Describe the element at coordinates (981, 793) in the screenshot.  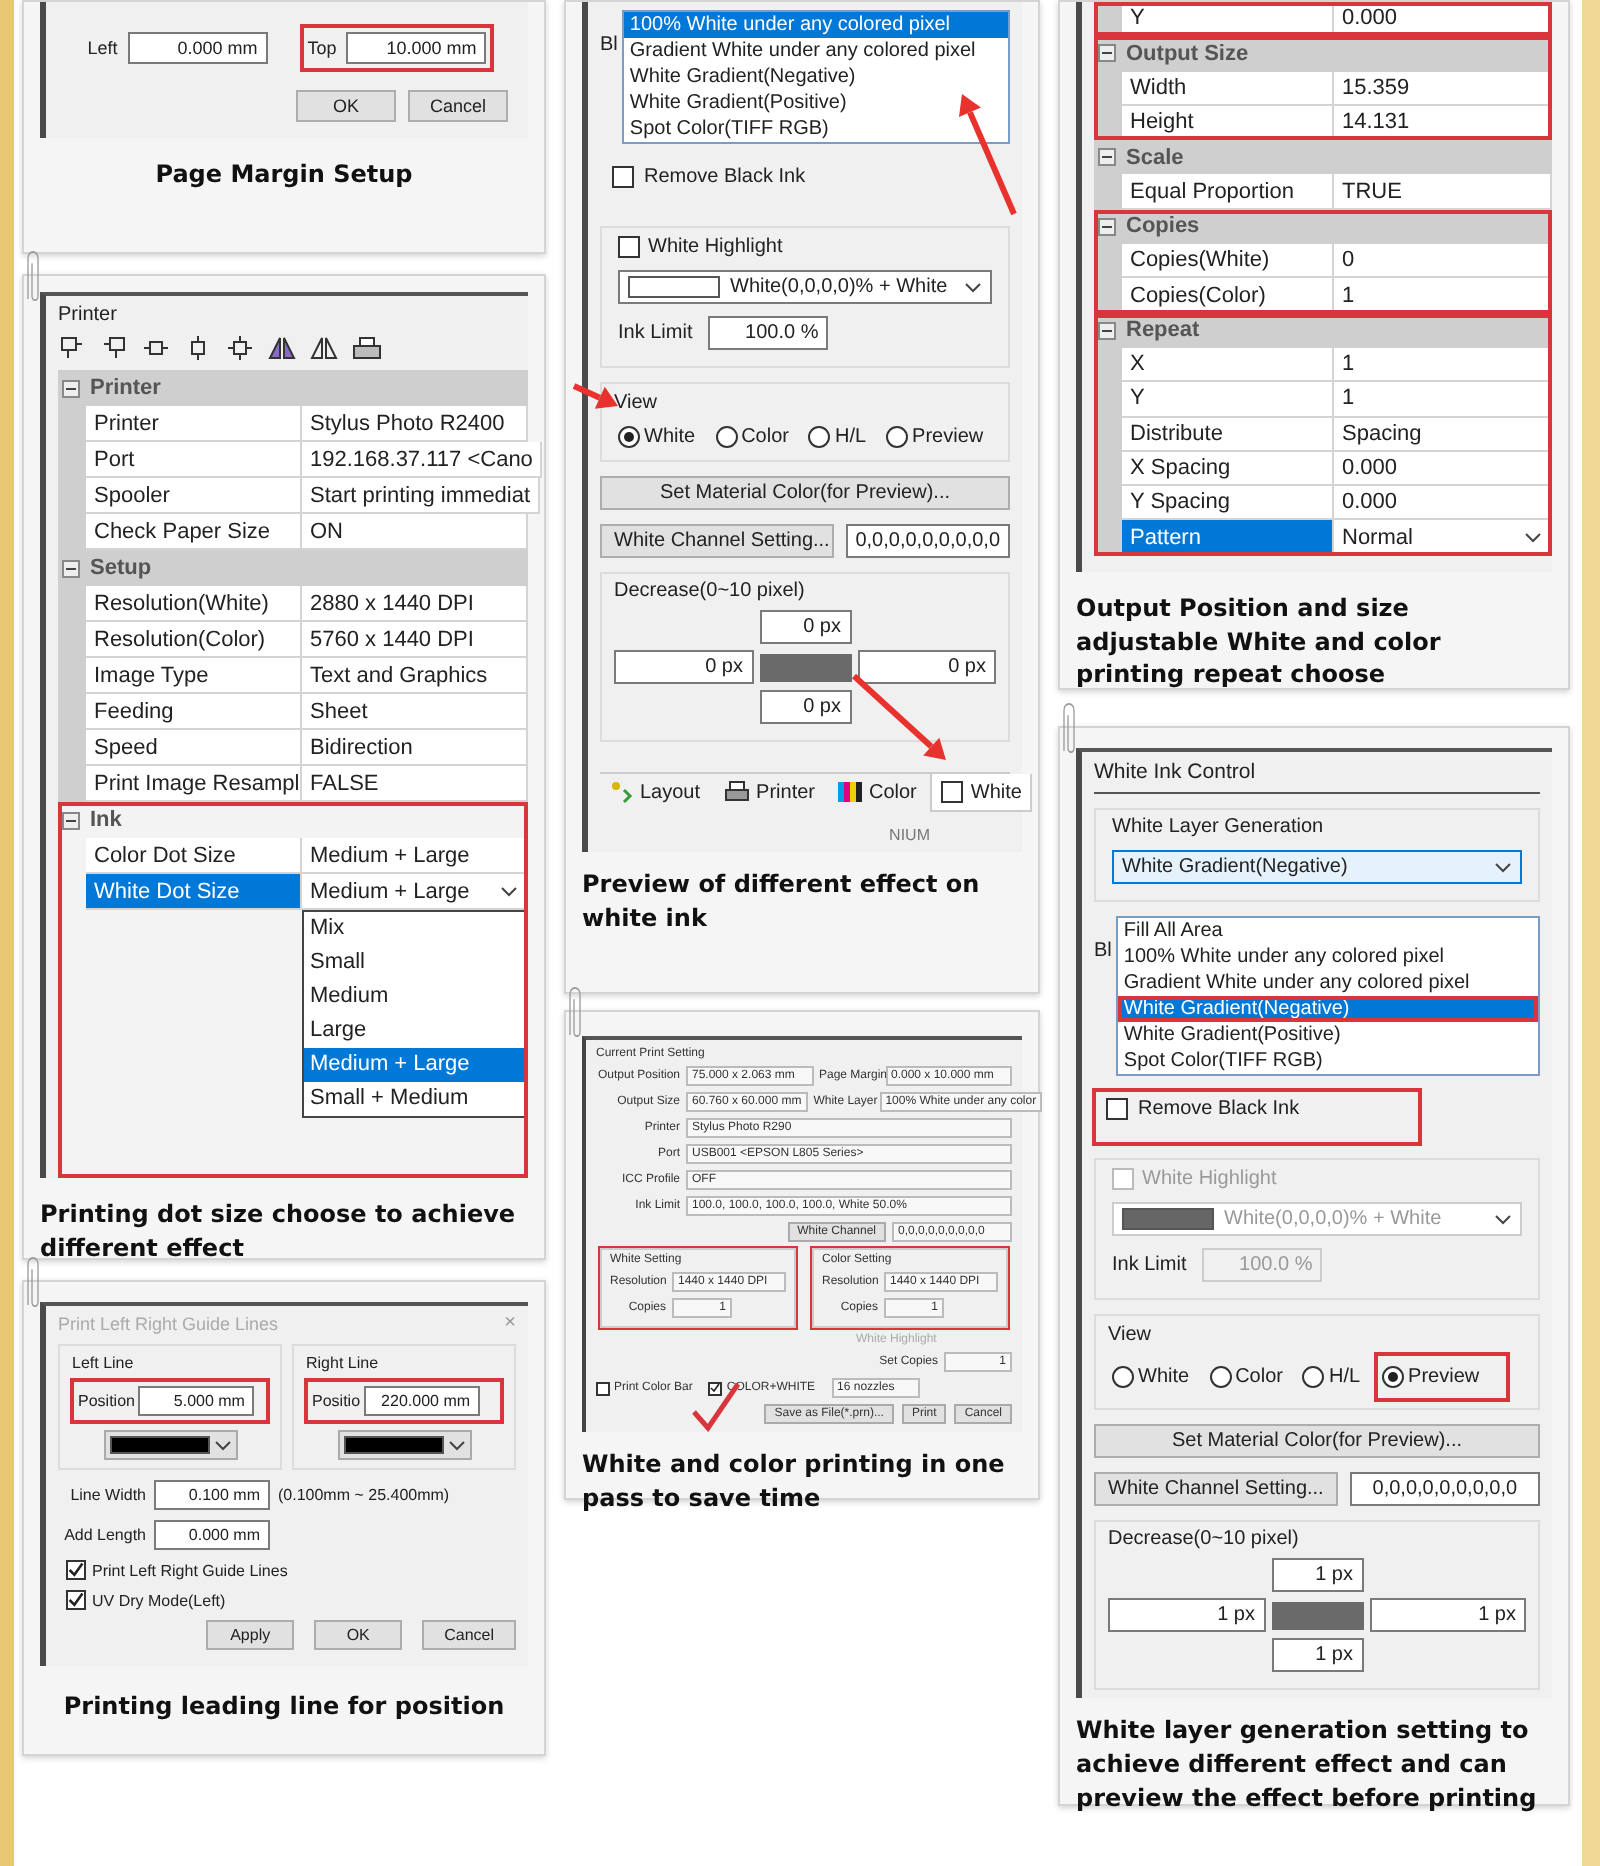
I see `panel-tab: White` at that location.